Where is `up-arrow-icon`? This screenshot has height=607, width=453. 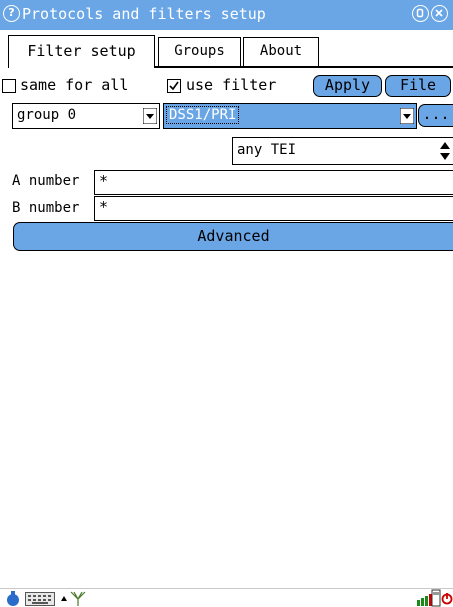
up-arrow-icon is located at coordinates (64, 599).